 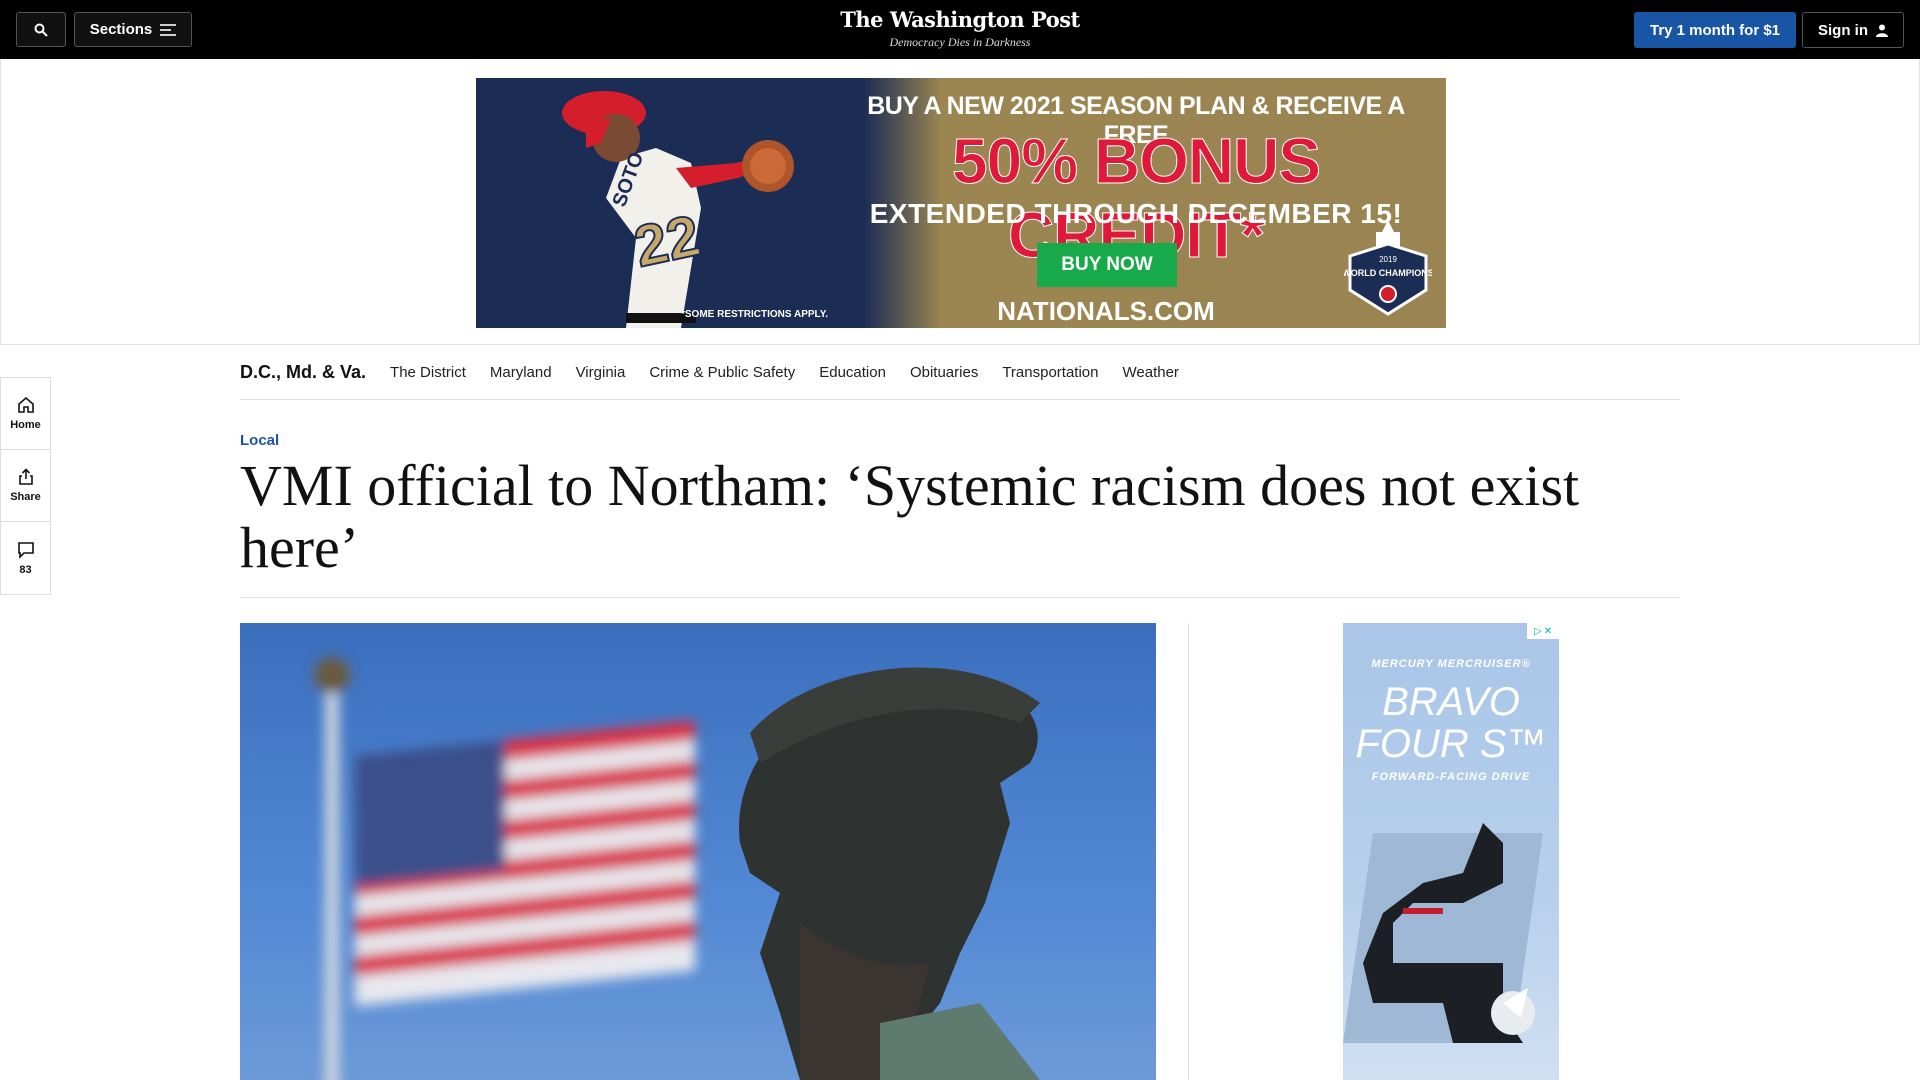 What do you see at coordinates (25, 404) in the screenshot?
I see `home-icon` at bounding box center [25, 404].